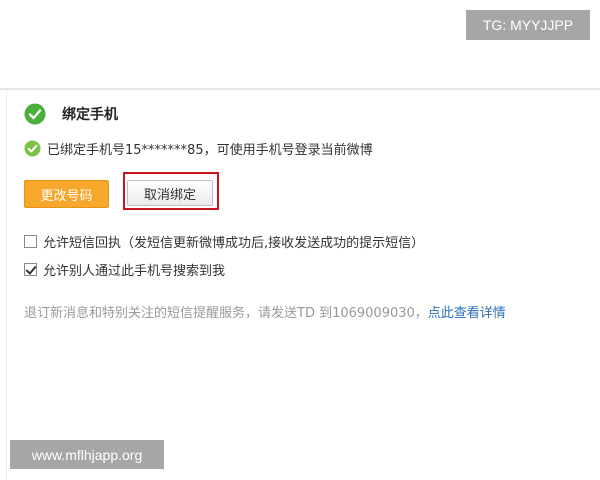 The height and width of the screenshot is (480, 600). What do you see at coordinates (170, 193) in the screenshot?
I see `unbind-button: 取消绑定` at bounding box center [170, 193].